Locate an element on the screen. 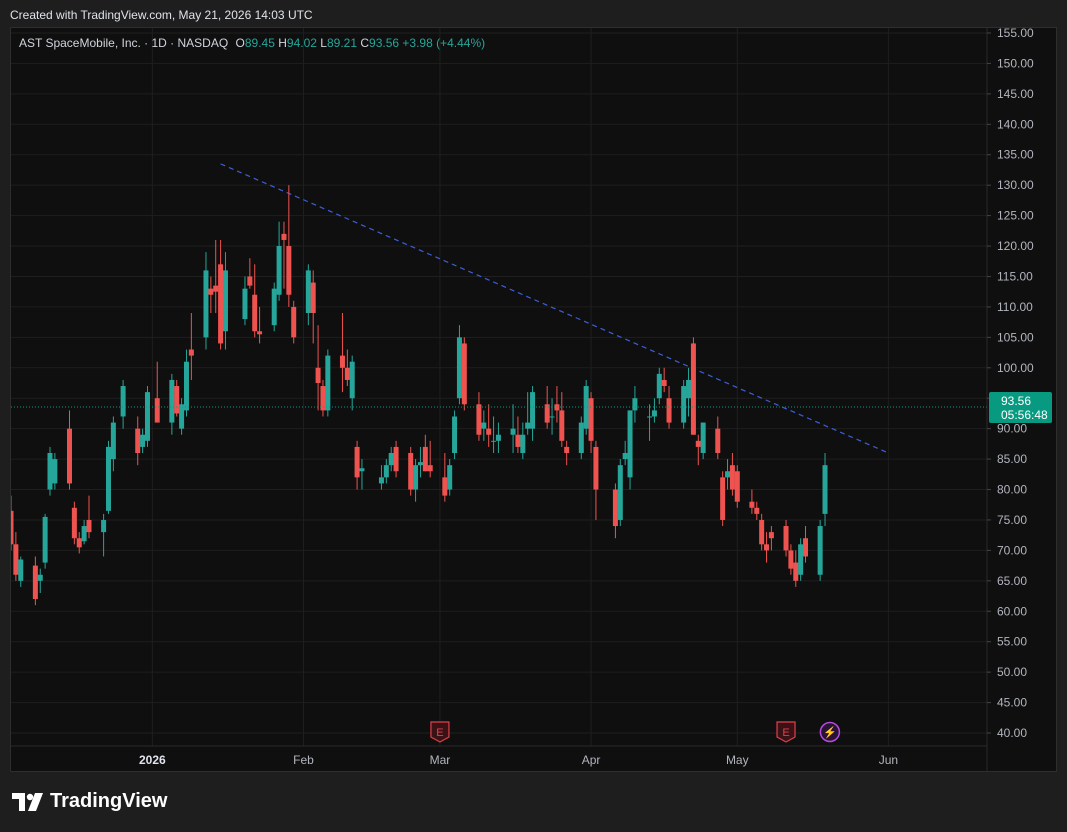 Image resolution: width=1067 pixels, height=832 pixels. price-tag: 93.56 05:56:48 is located at coordinates (1020, 407).